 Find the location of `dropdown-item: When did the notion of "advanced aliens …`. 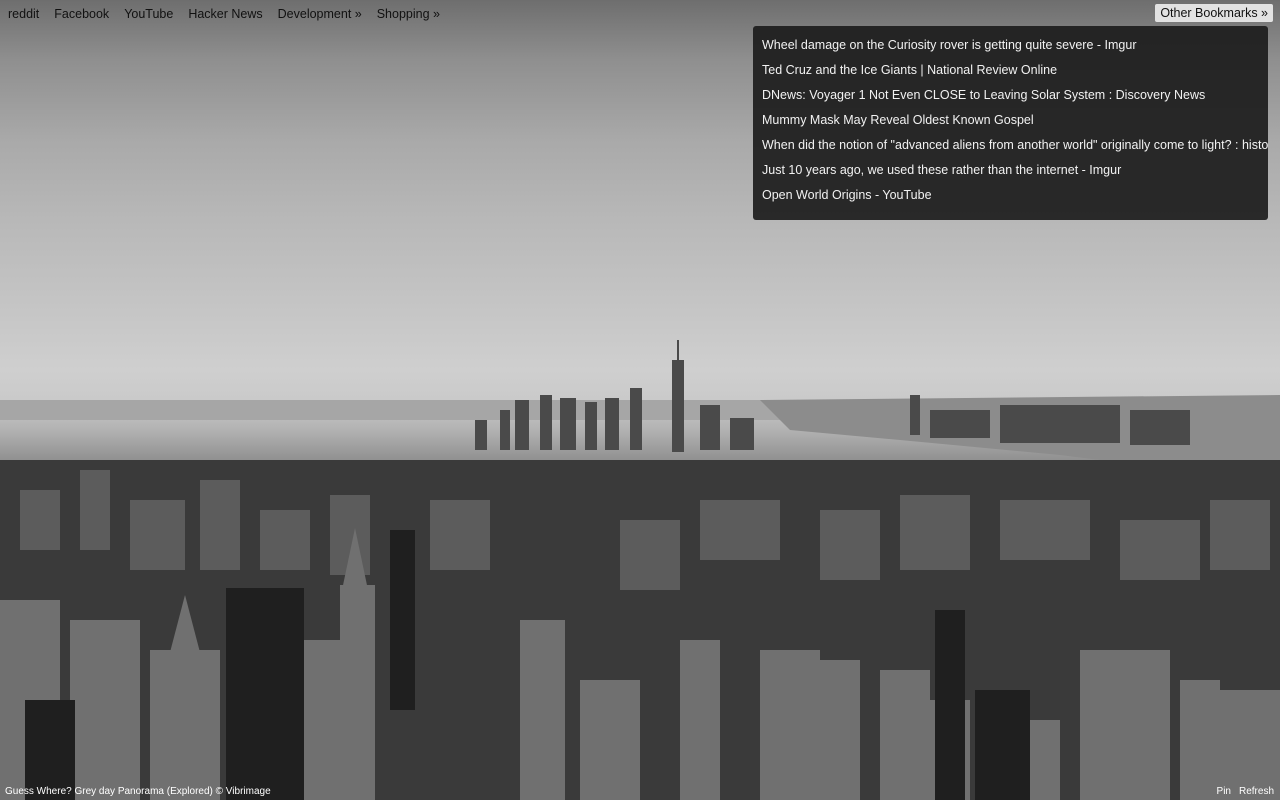

dropdown-item: When did the notion of "advanced aliens … is located at coordinates (1015, 145).